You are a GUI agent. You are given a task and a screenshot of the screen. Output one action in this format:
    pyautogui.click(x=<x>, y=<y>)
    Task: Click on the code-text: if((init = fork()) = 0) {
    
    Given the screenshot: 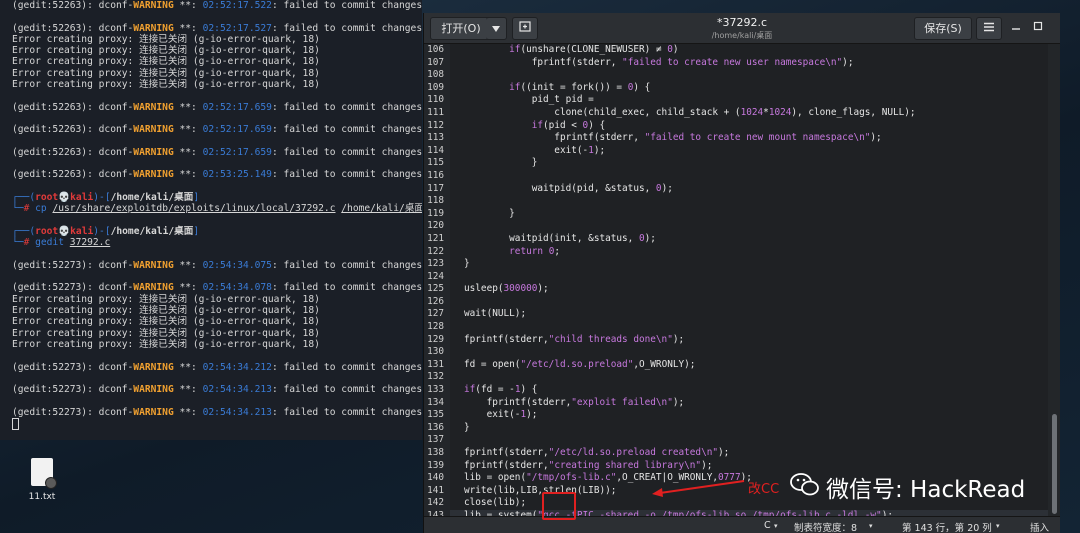 What is the action you would take?
    pyautogui.click(x=580, y=87)
    